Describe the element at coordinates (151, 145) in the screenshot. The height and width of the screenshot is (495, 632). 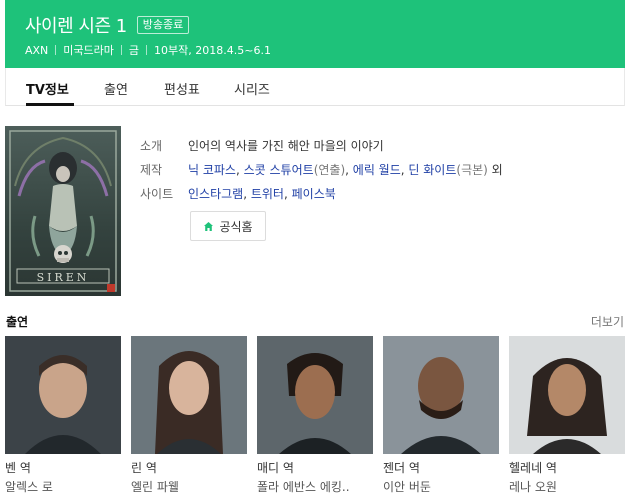
I see `synopsis-label: 소개` at that location.